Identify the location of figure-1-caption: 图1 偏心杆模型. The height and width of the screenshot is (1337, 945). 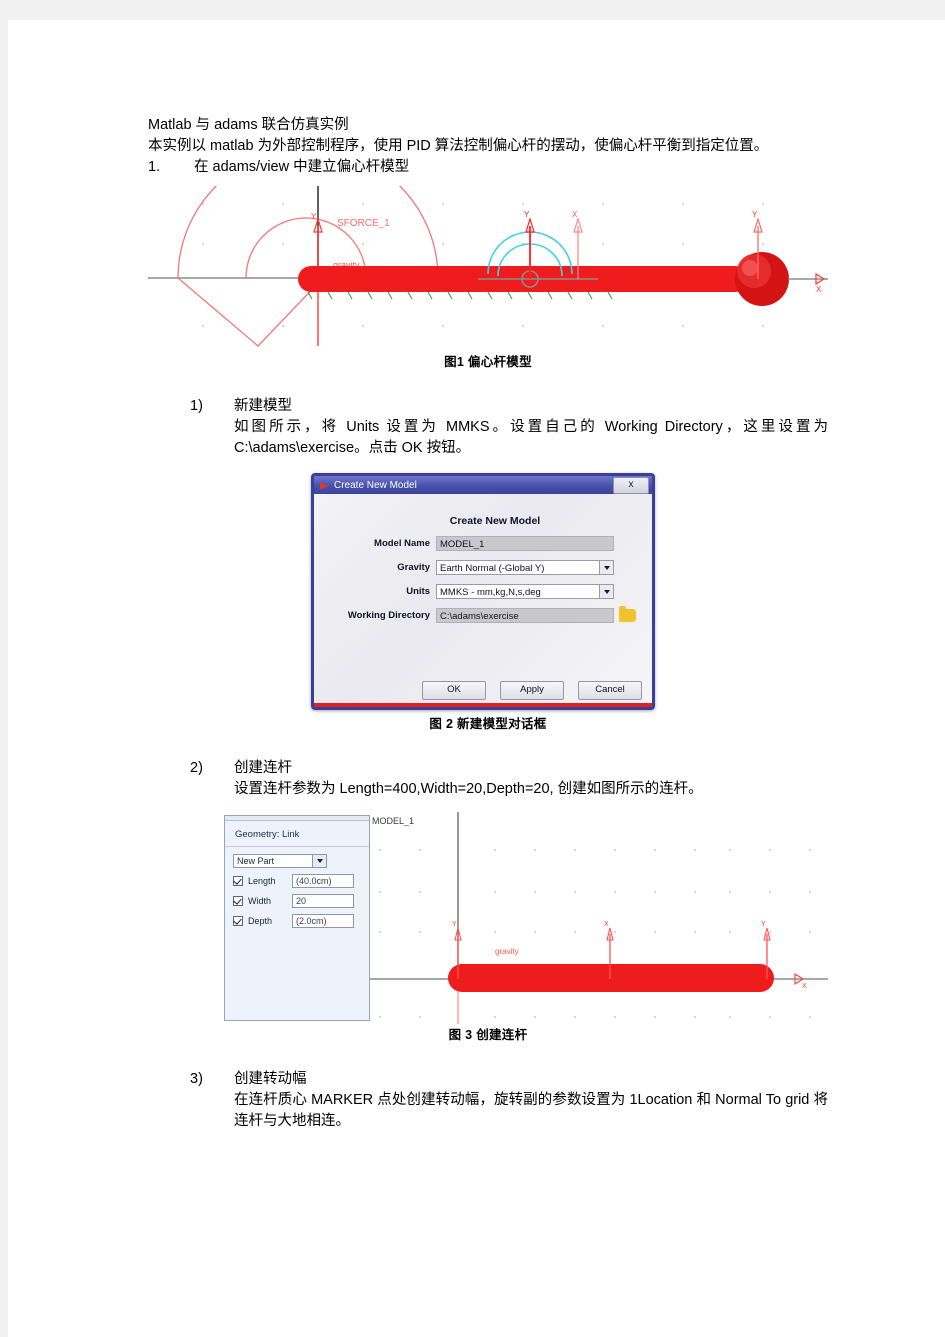
(488, 362).